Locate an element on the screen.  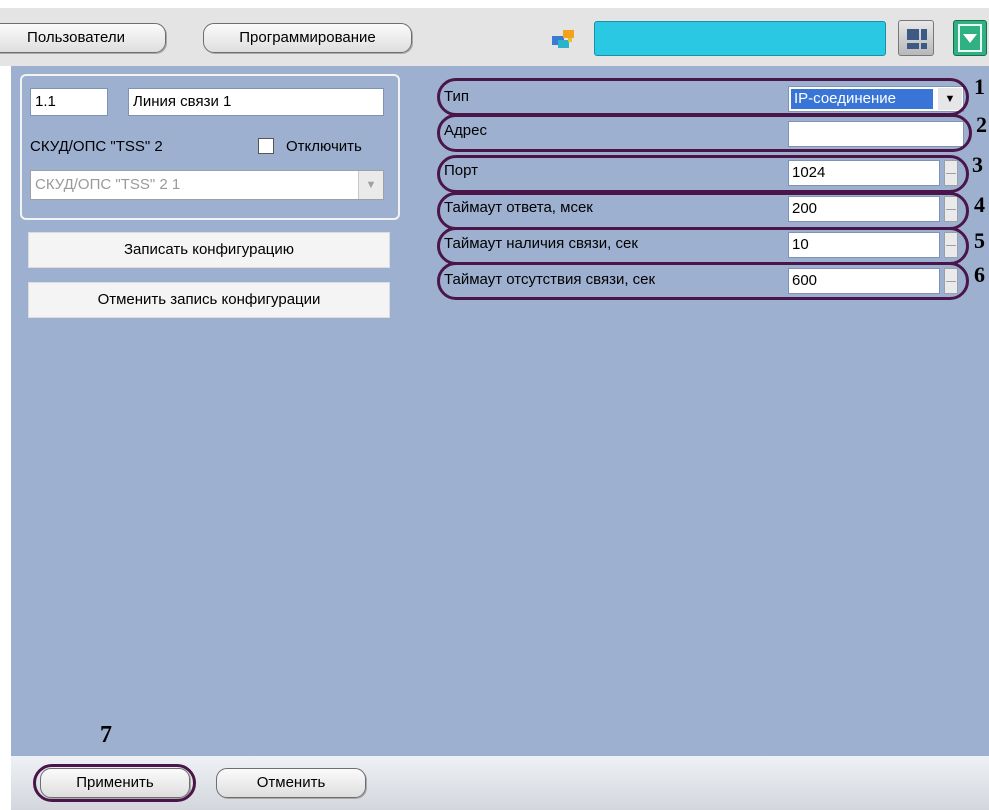
programming-button: Программирование is located at coordinates (307, 38).